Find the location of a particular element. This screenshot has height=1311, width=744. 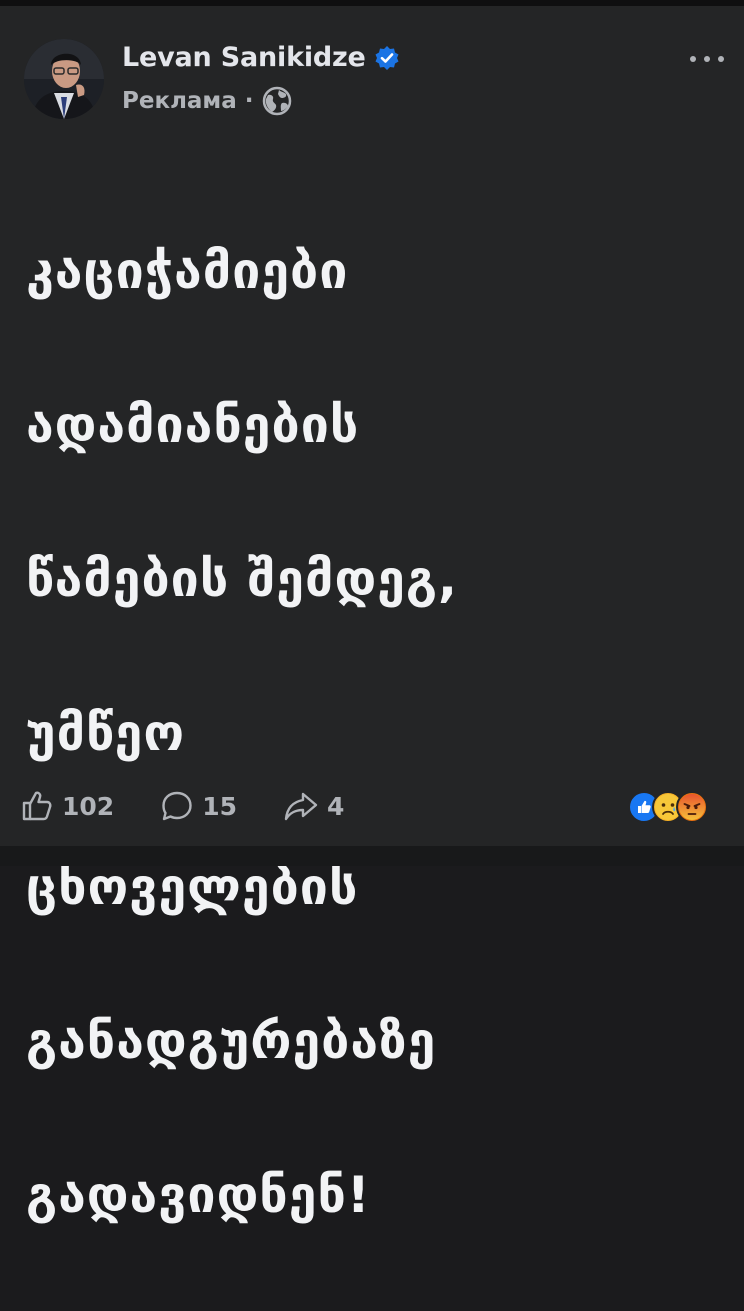

author-avatar is located at coordinates (64, 79).